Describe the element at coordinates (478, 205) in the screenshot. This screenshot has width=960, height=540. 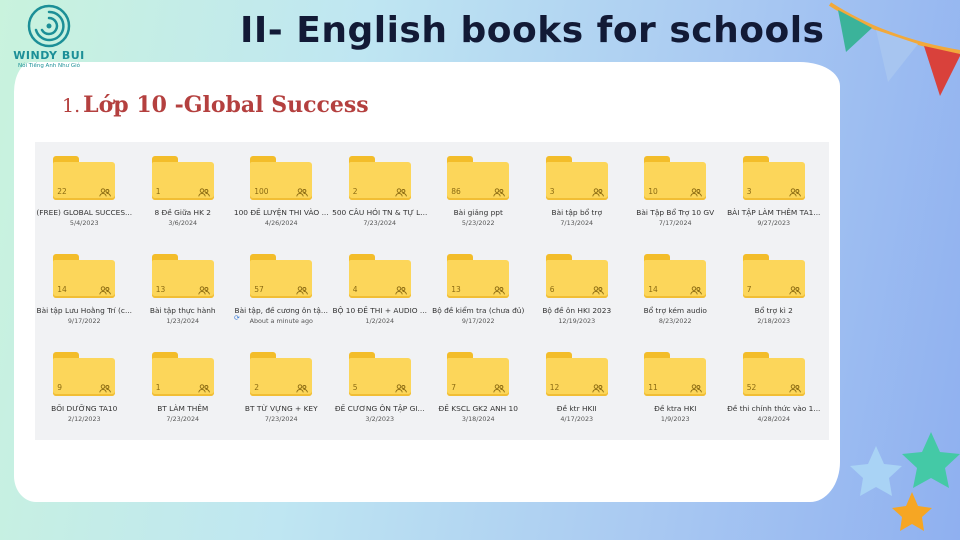
I see `folder-item: 86 Bài giảng ppt 5/23/2022` at that location.